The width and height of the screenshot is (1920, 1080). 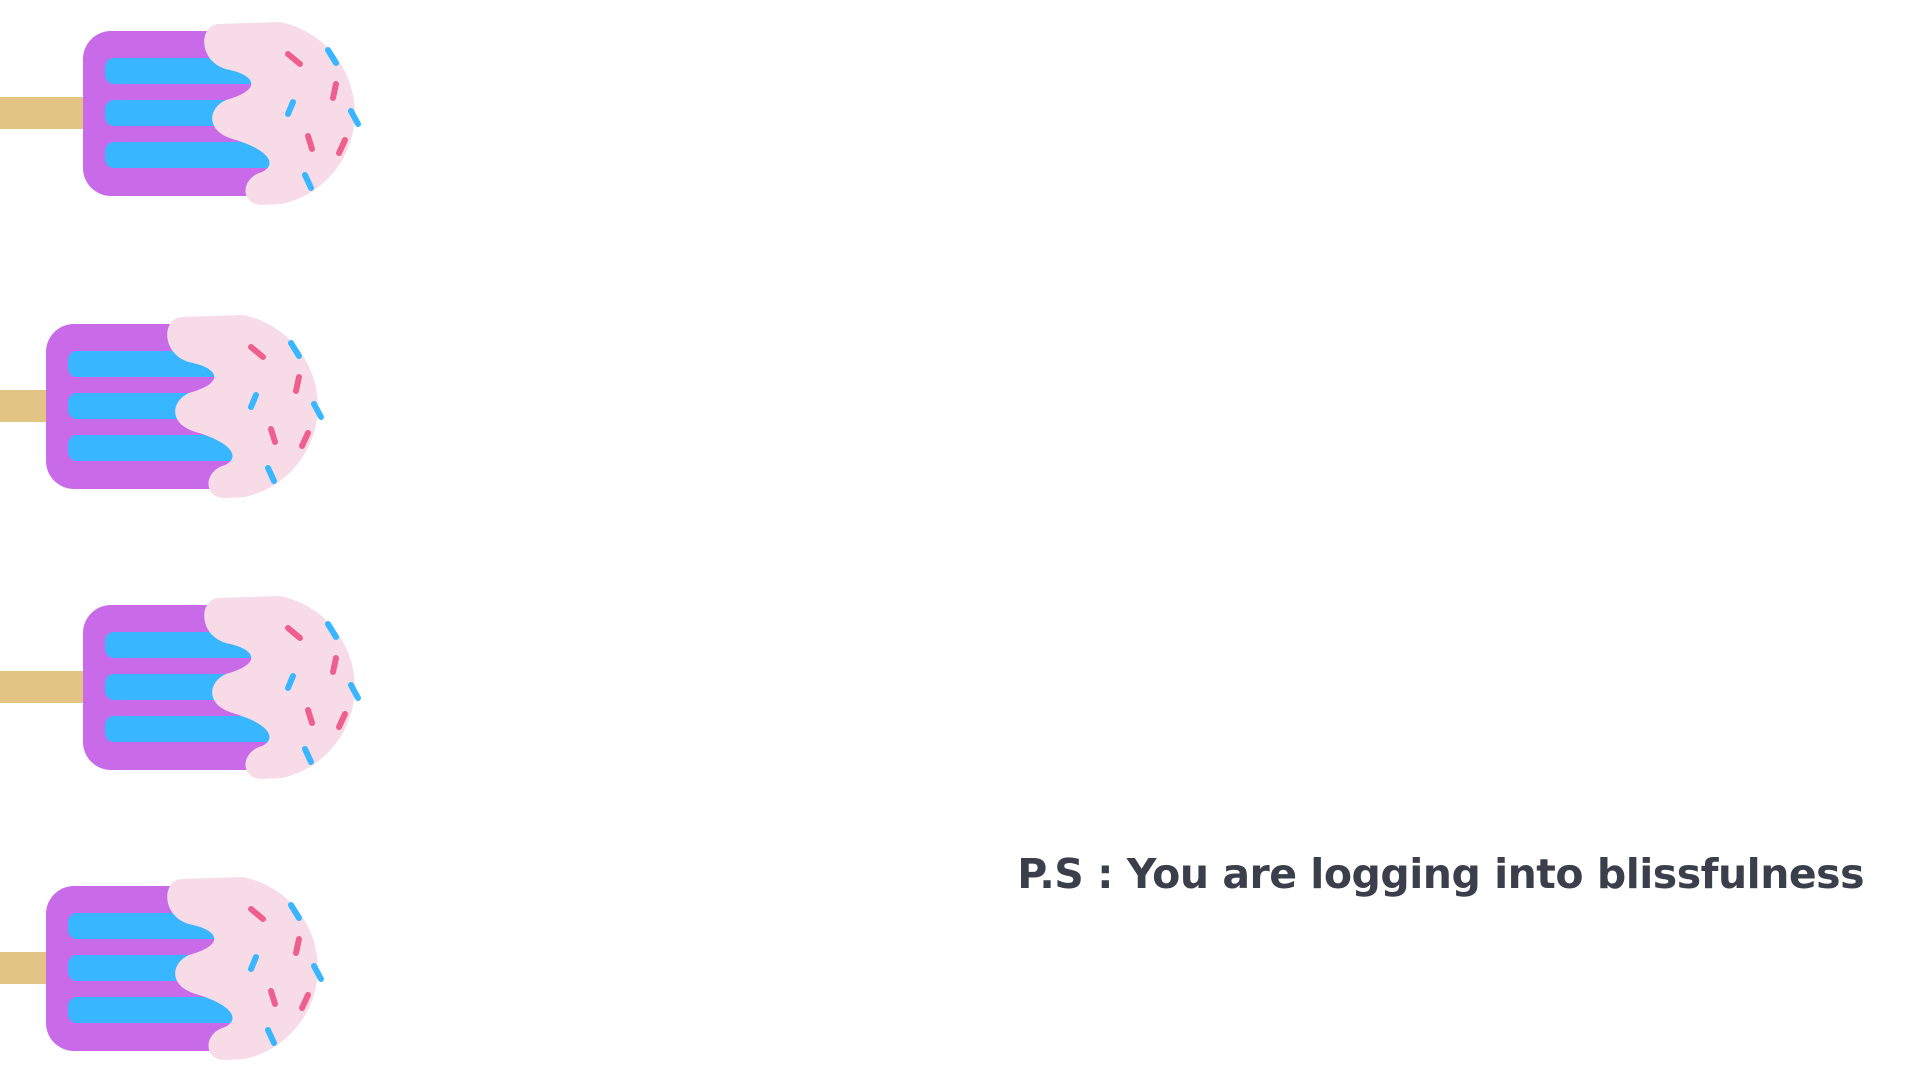 What do you see at coordinates (1440, 874) in the screenshot?
I see `ps-note-text: P.S : You are logging into blissfulness` at bounding box center [1440, 874].